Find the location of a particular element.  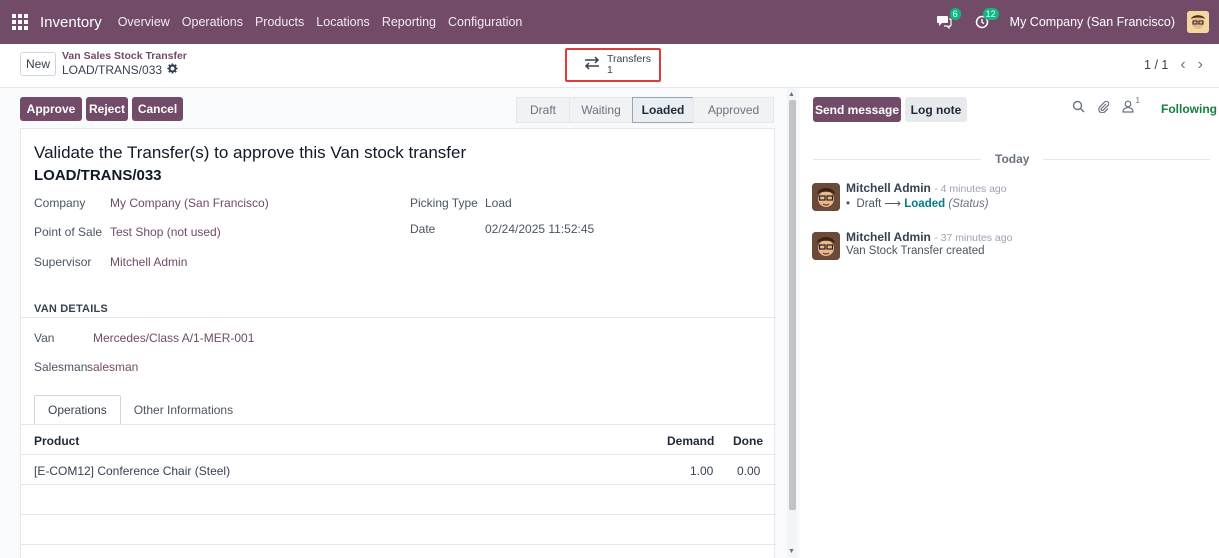

company-switcher: My Company (San Francisco) is located at coordinates (1092, 22).